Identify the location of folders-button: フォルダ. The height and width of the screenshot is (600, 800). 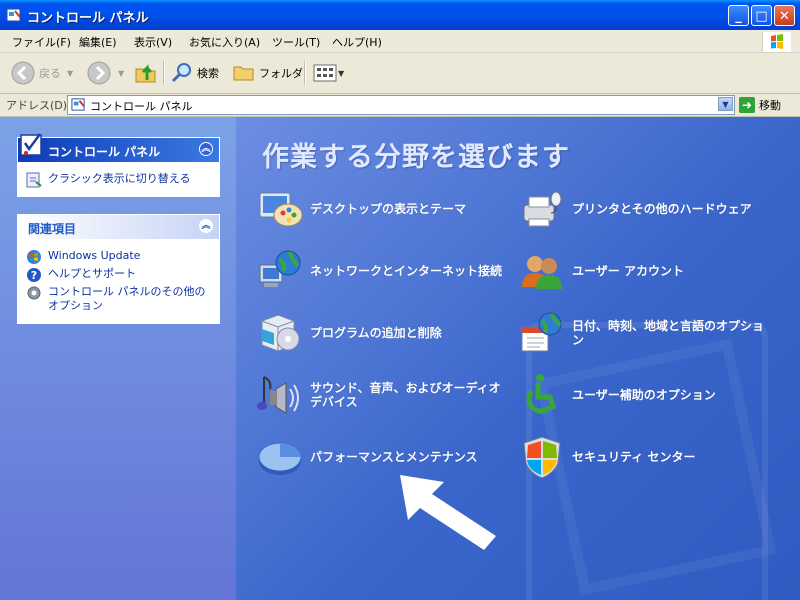
(267, 73).